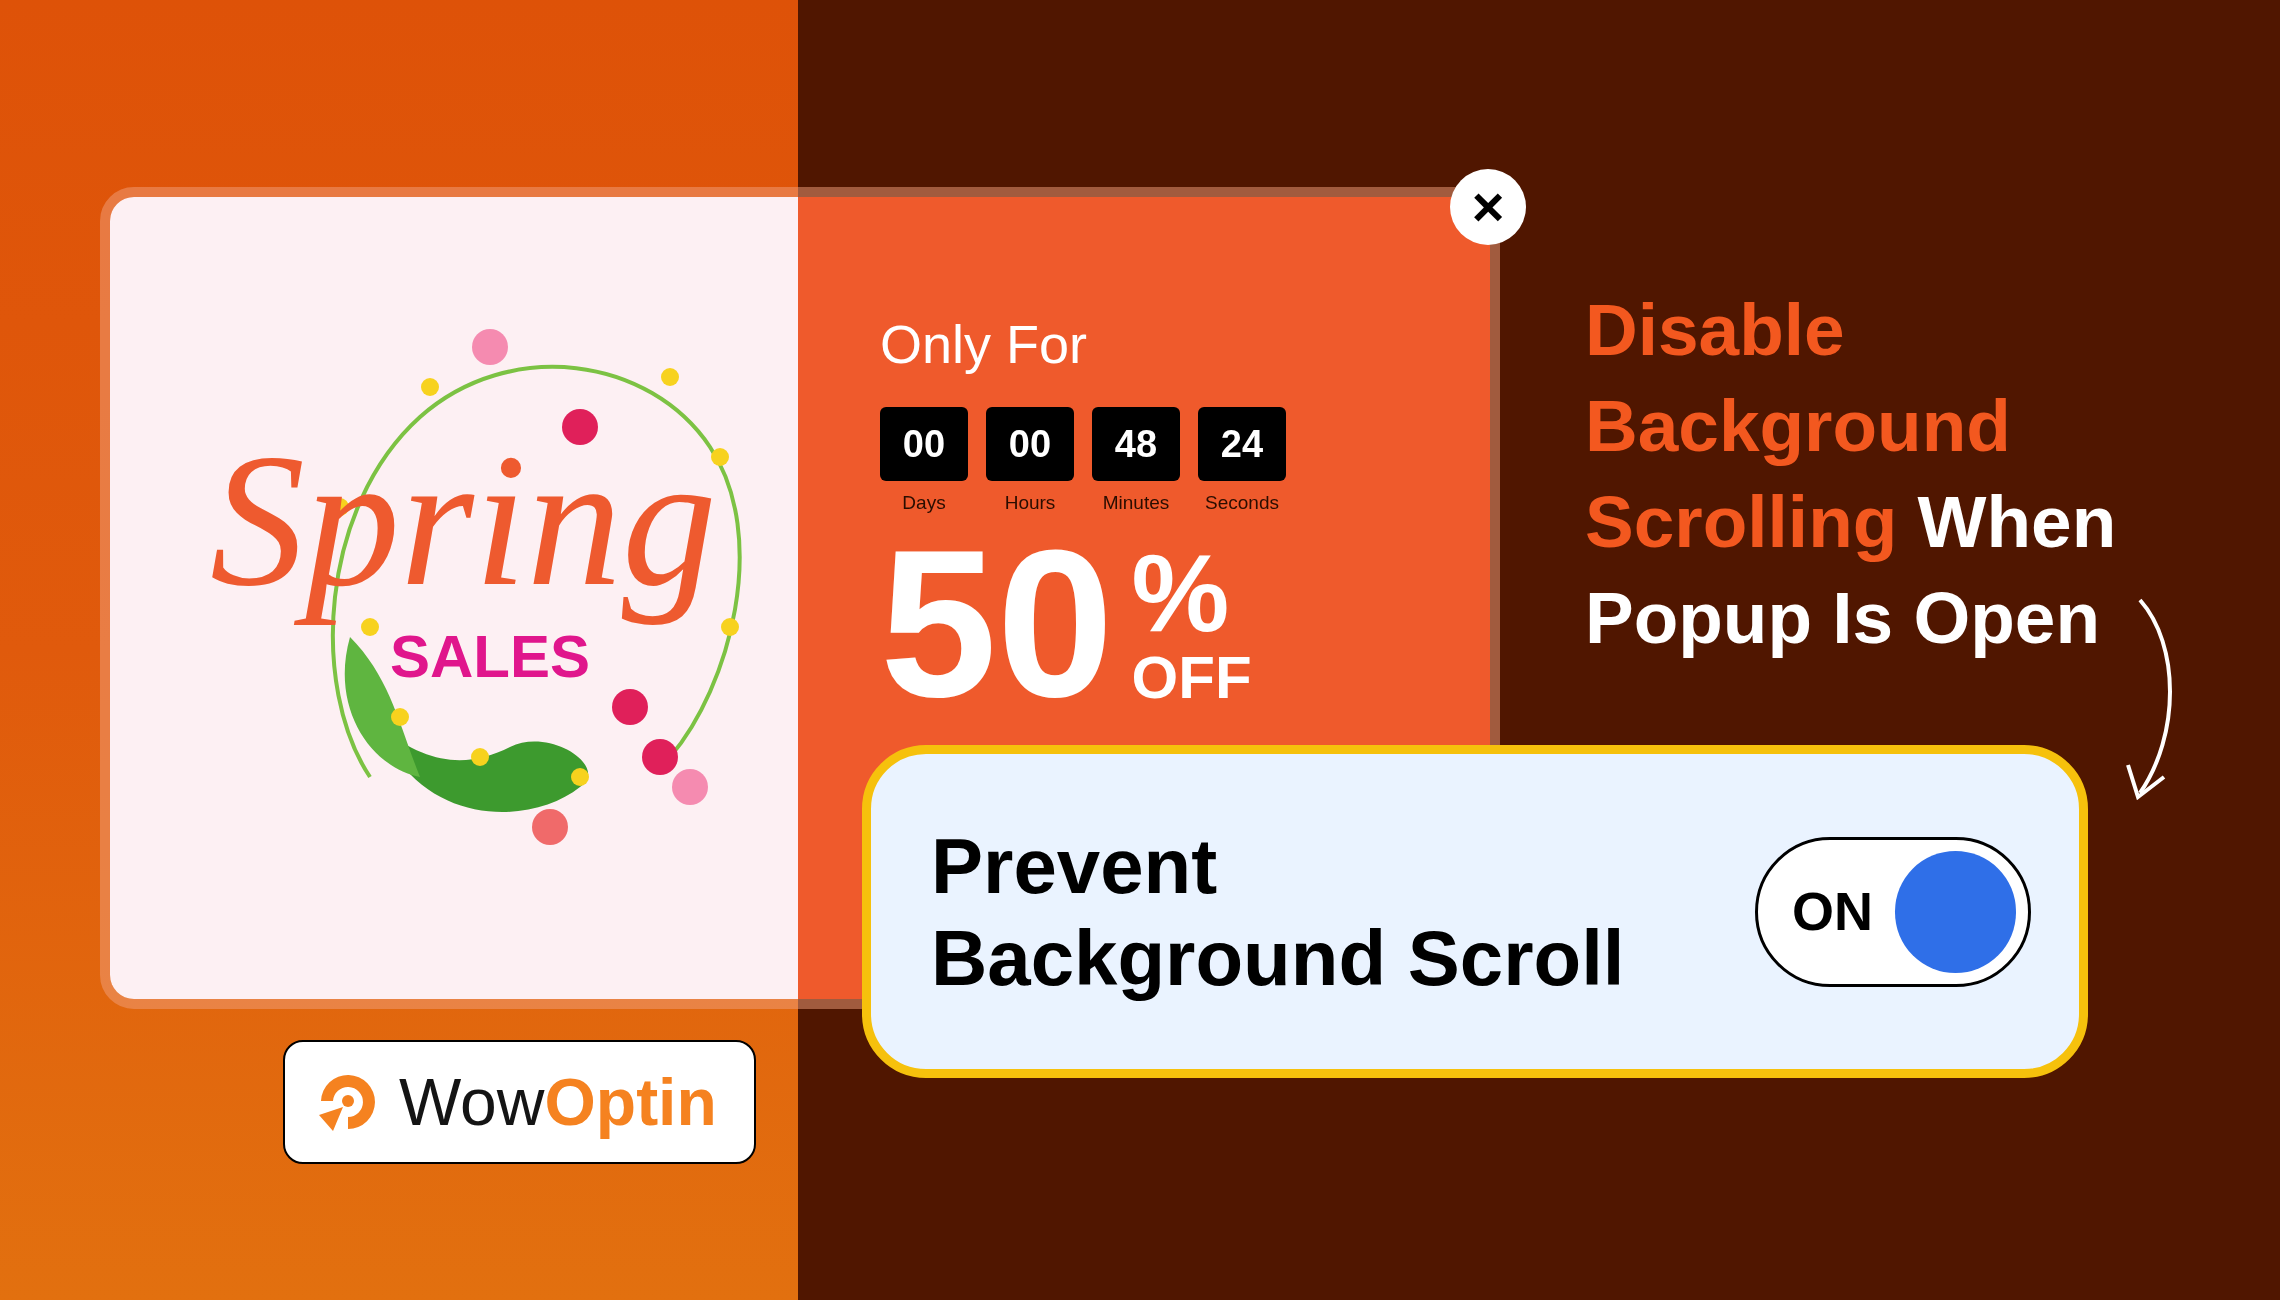  What do you see at coordinates (924, 503) in the screenshot?
I see `countdown-unit: Days` at bounding box center [924, 503].